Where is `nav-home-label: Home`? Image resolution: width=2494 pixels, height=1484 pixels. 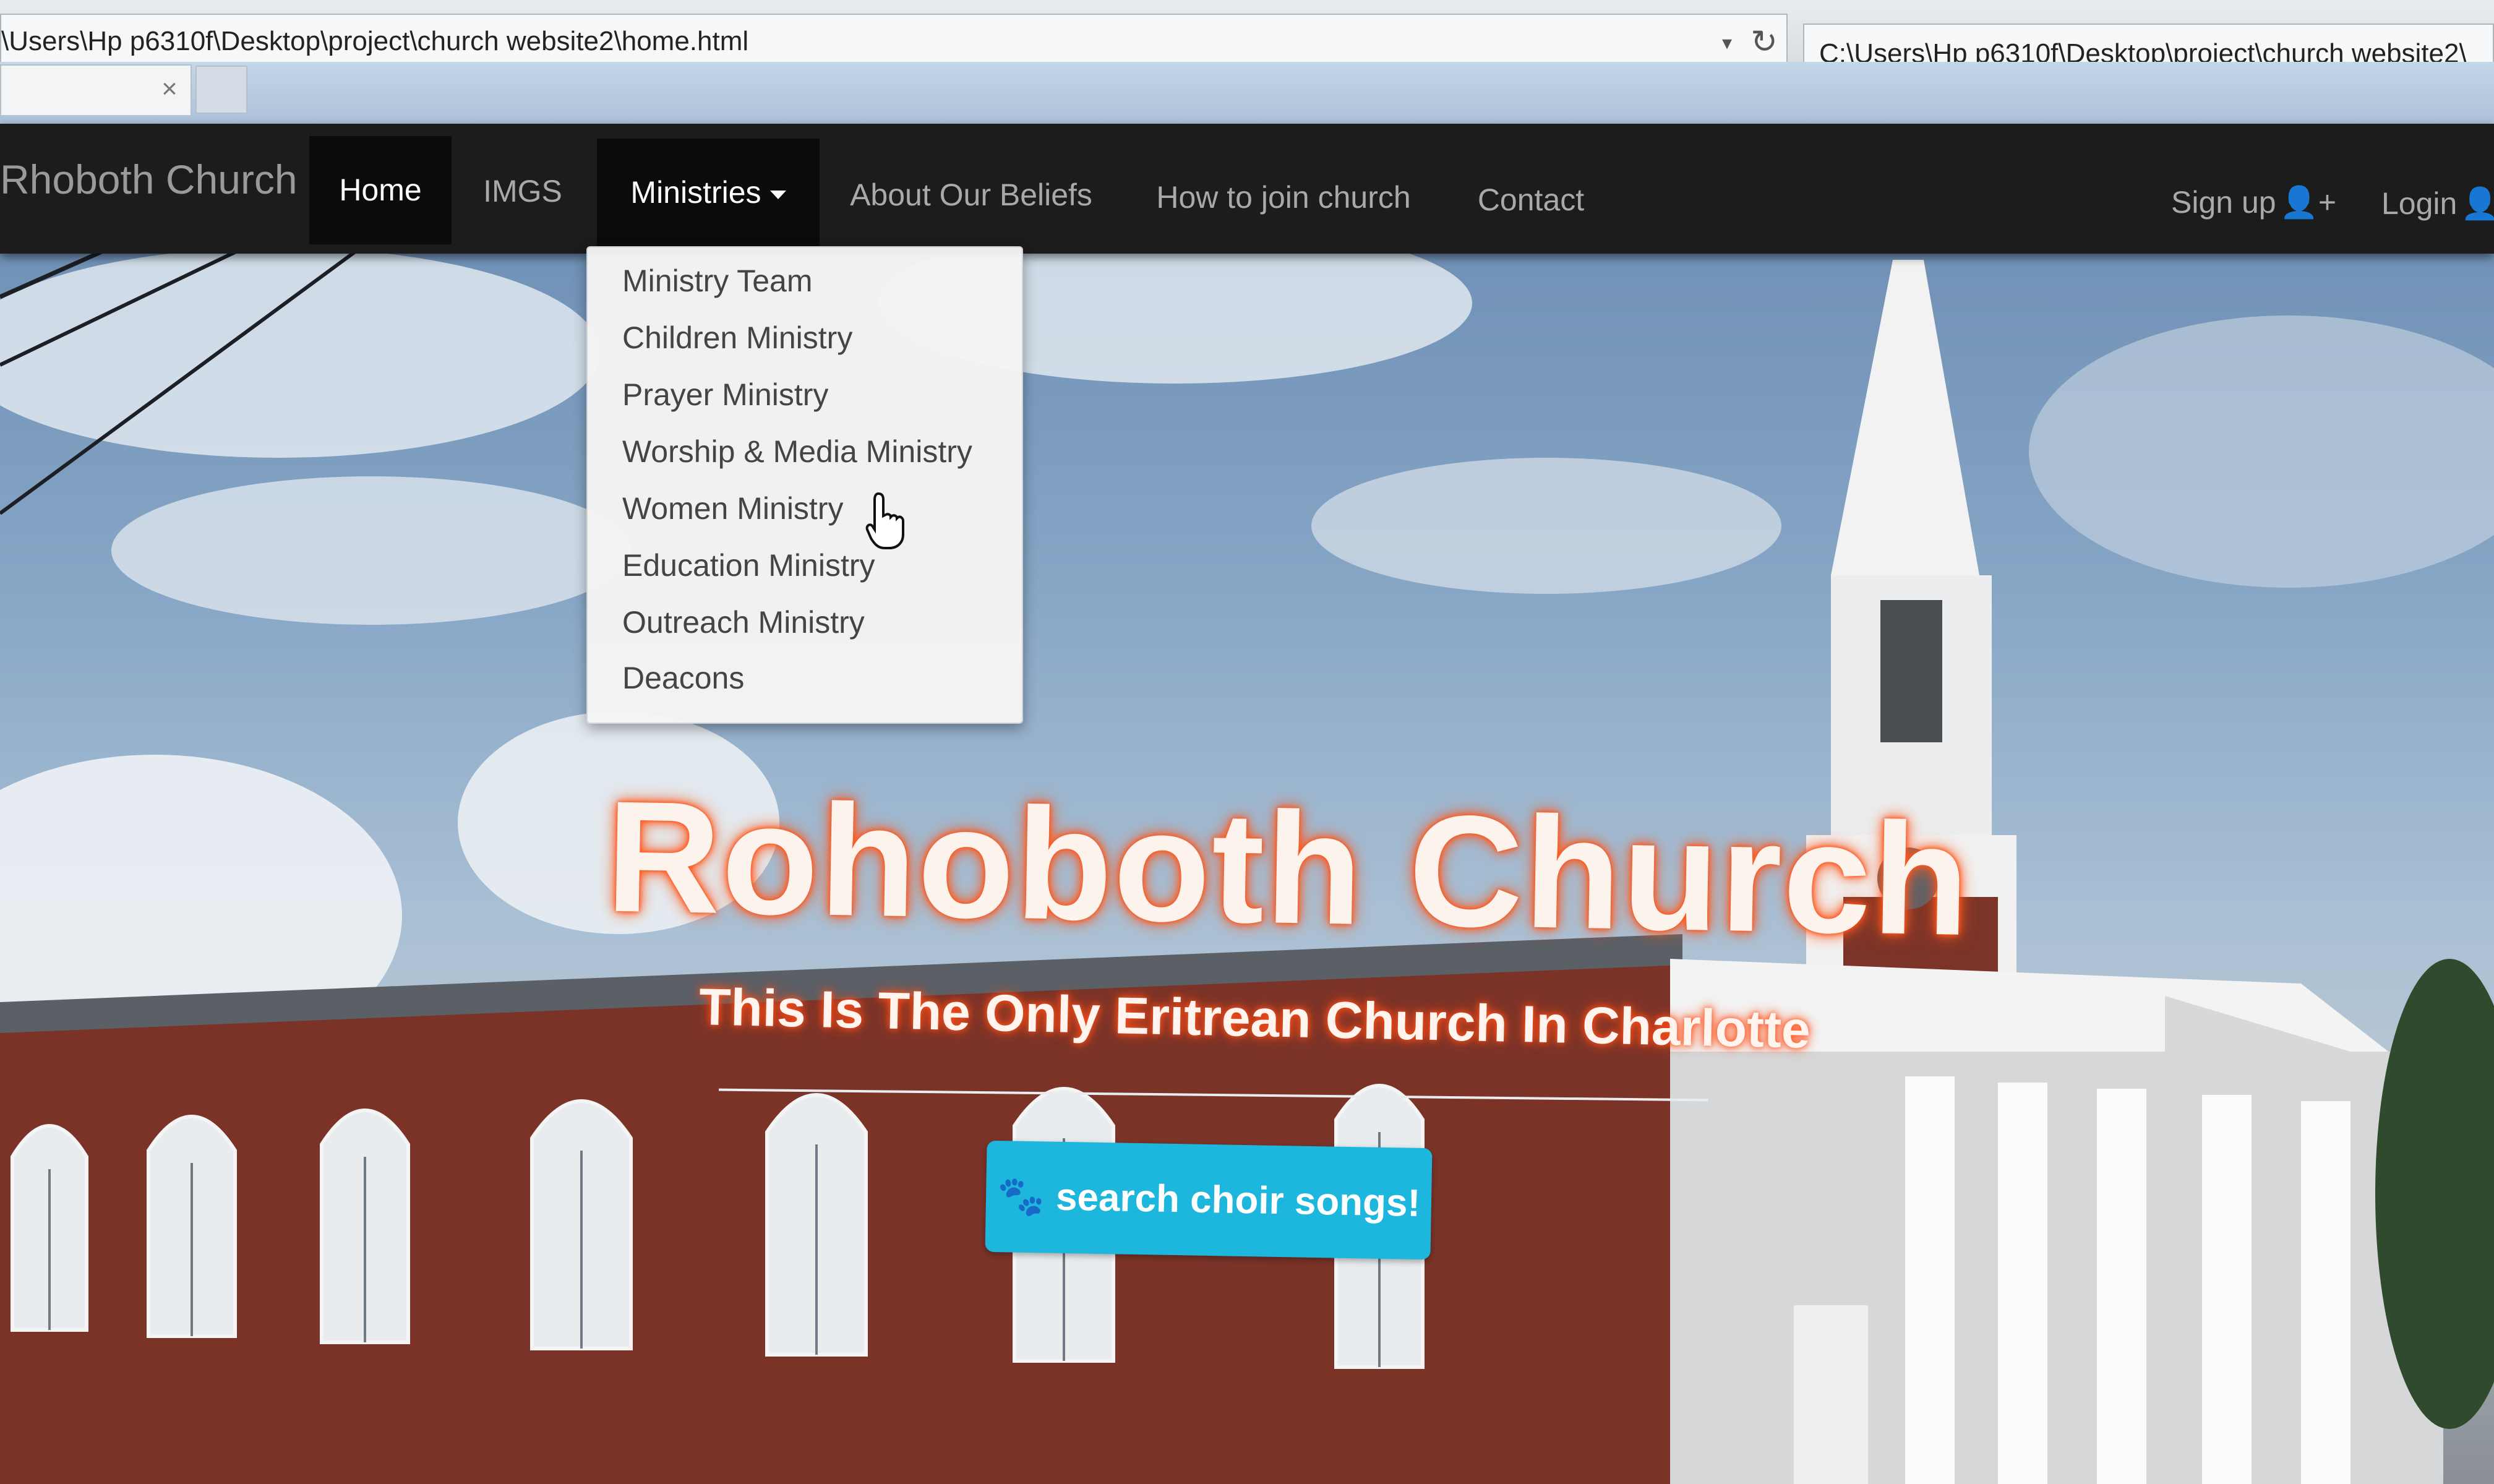 nav-home-label: Home is located at coordinates (381, 190).